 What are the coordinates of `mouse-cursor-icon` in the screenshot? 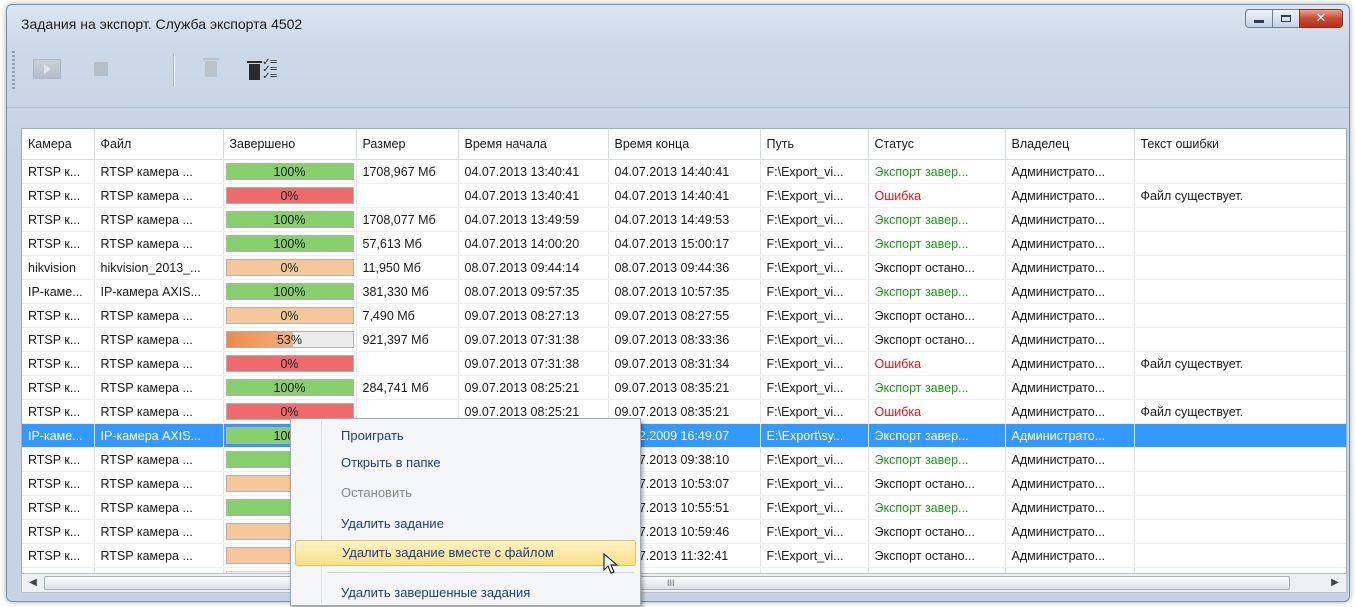 It's located at (611, 563).